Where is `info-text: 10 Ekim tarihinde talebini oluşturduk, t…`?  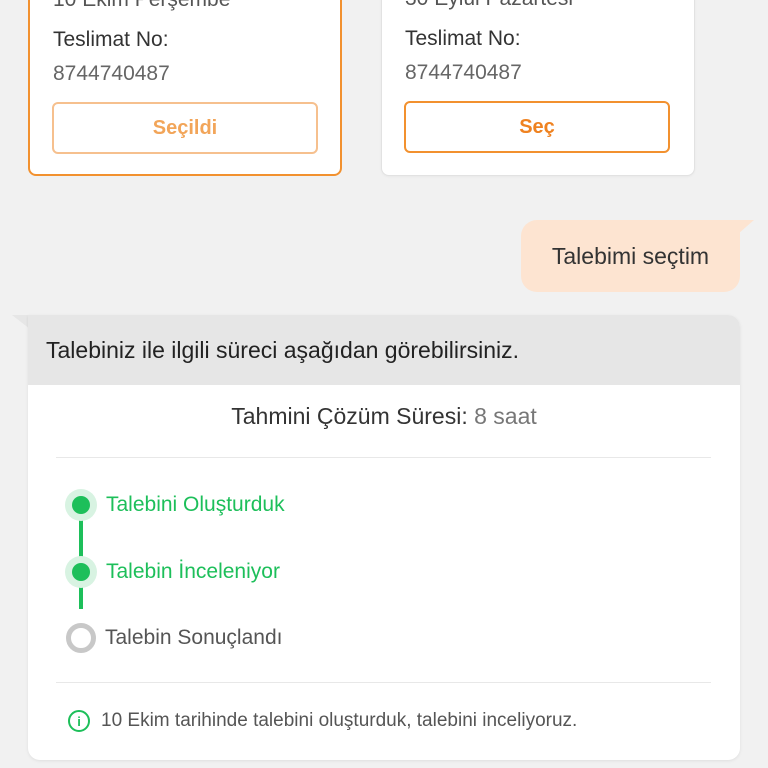
info-text: 10 Ekim tarihinde talebini oluşturduk, t… is located at coordinates (339, 720).